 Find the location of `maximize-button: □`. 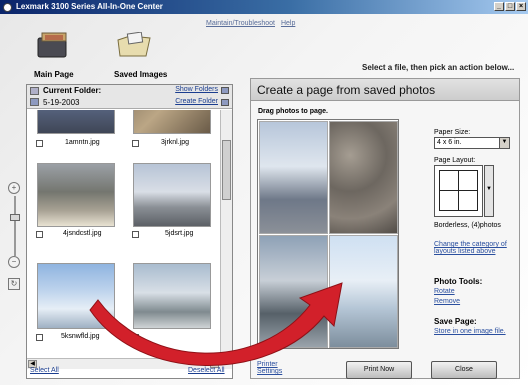

maximize-button: □ is located at coordinates (510, 6).